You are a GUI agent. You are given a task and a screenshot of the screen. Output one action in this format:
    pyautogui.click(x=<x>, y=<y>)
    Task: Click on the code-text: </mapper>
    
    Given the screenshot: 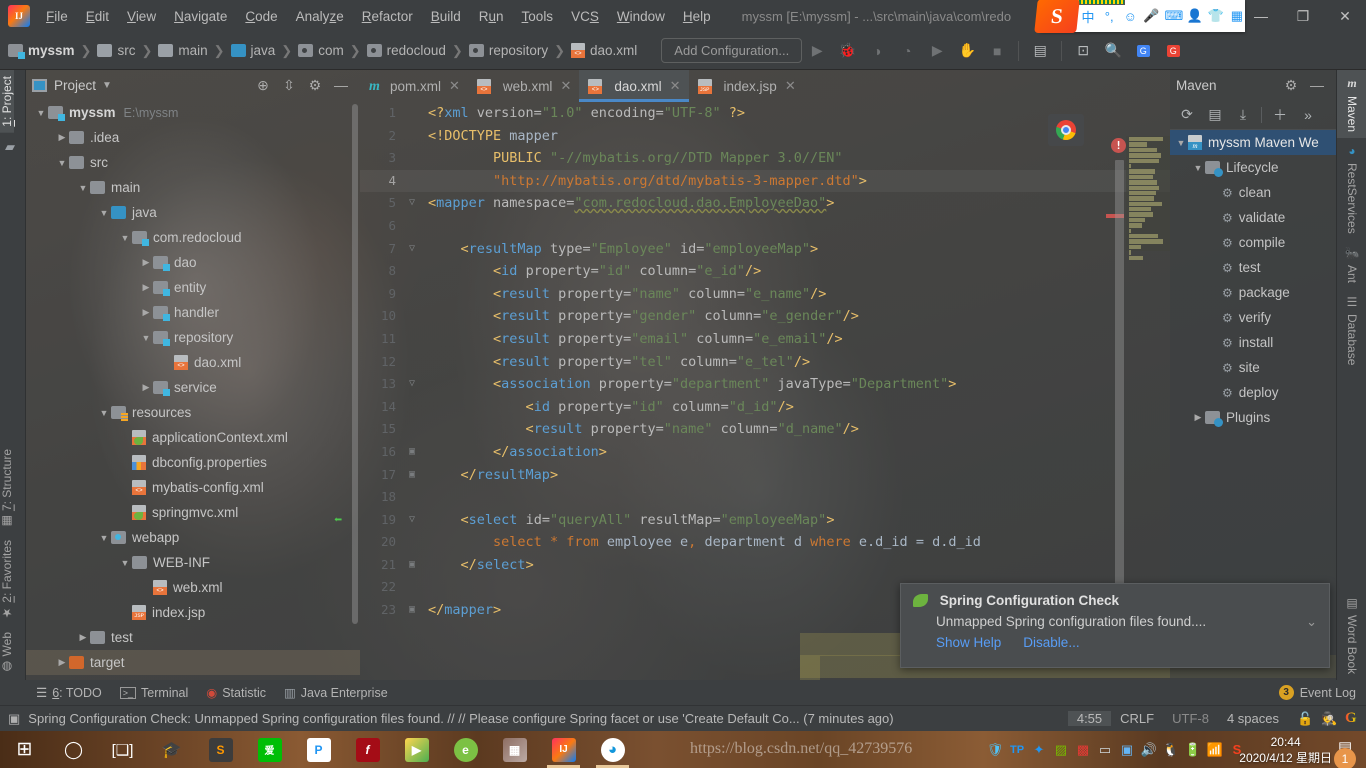 What is the action you would take?
    pyautogui.click(x=462, y=610)
    